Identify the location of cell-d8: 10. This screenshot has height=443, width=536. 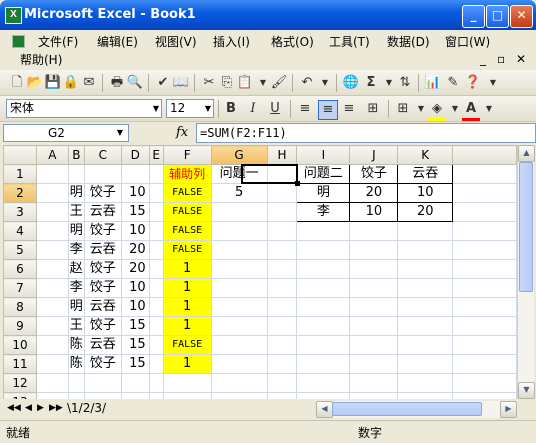
(135, 307).